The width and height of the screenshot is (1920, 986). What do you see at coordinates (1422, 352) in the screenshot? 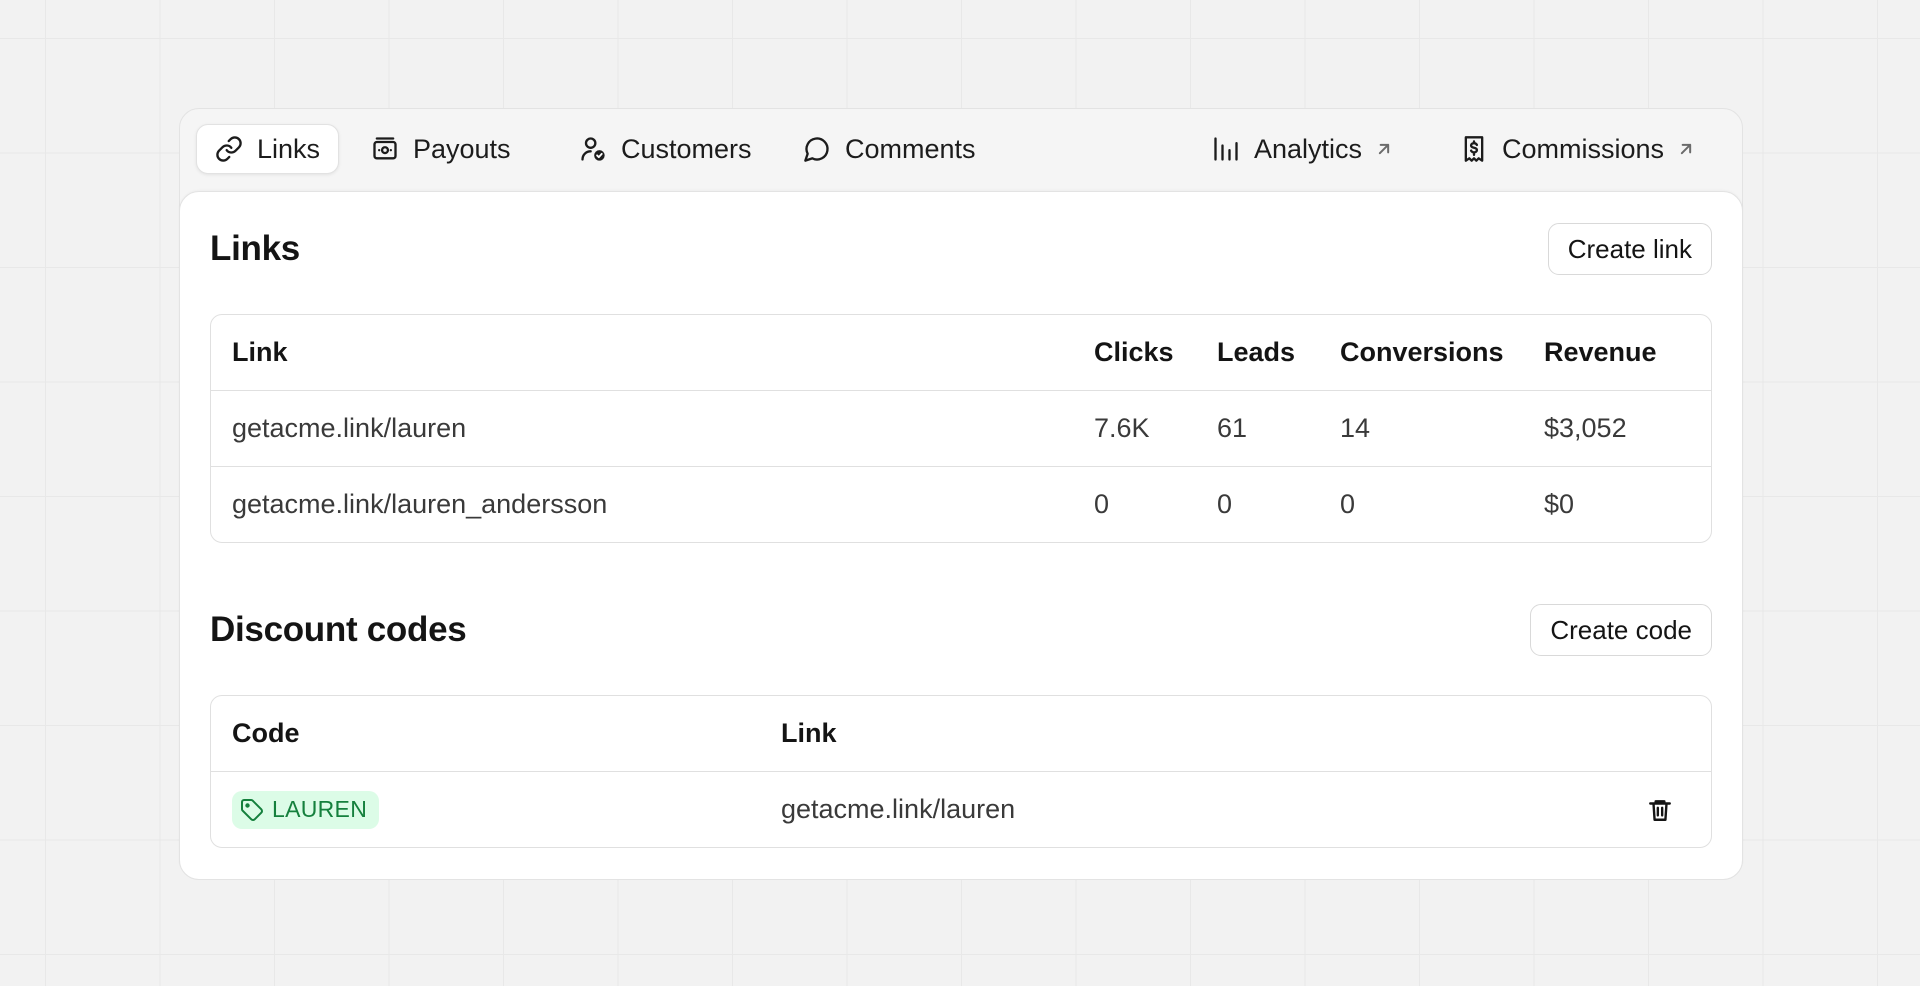
I see `column-header-conversions: Conversions` at bounding box center [1422, 352].